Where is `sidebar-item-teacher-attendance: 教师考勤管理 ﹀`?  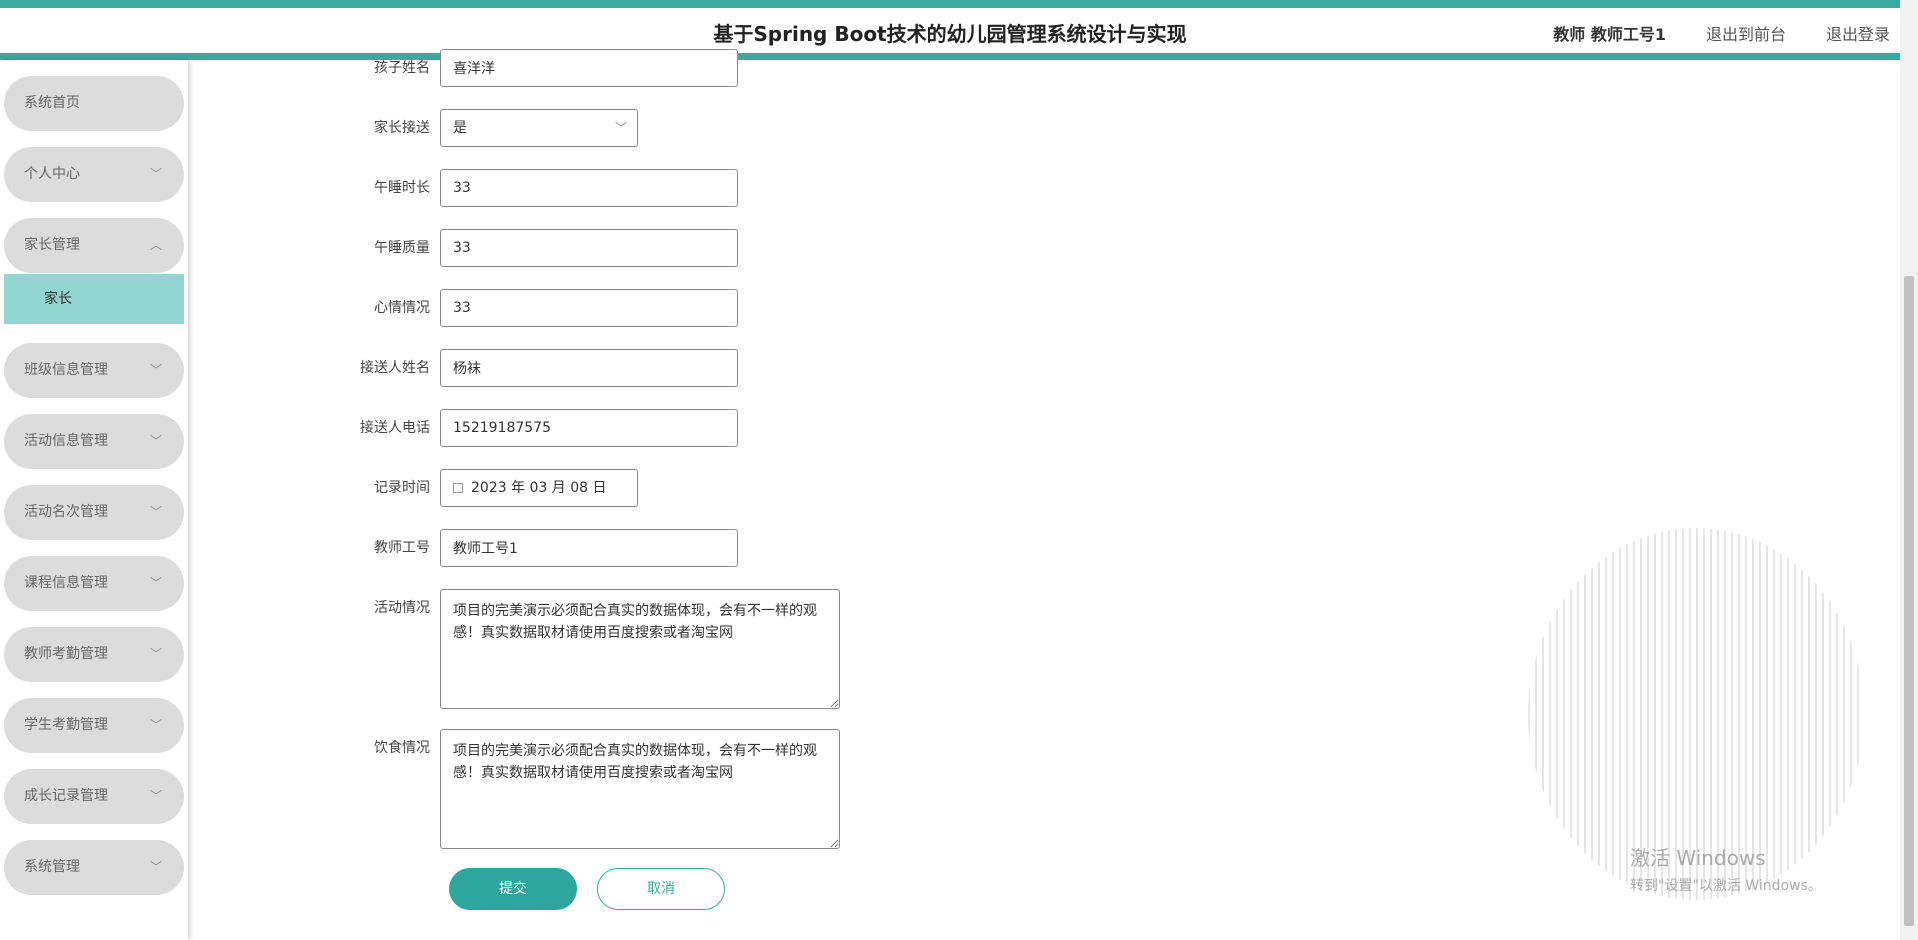
sidebar-item-teacher-attendance: 教师考勤管理 ﹀ is located at coordinates (94, 654).